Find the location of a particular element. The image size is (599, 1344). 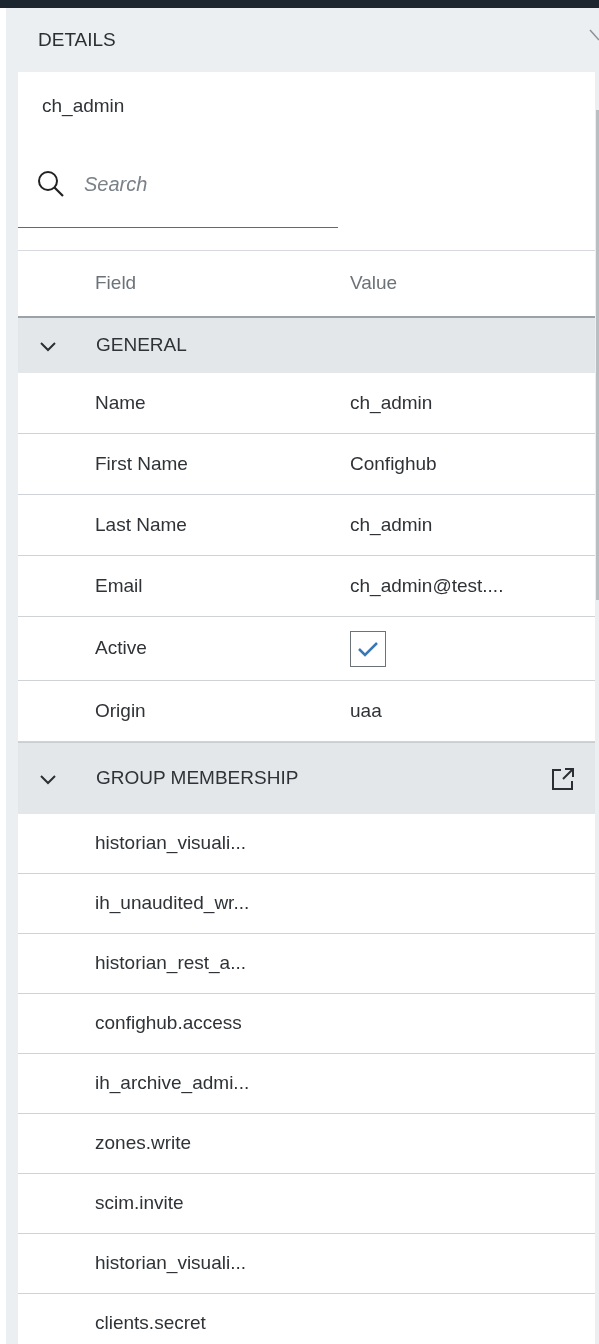

column-header: Field is located at coordinates (116, 283).